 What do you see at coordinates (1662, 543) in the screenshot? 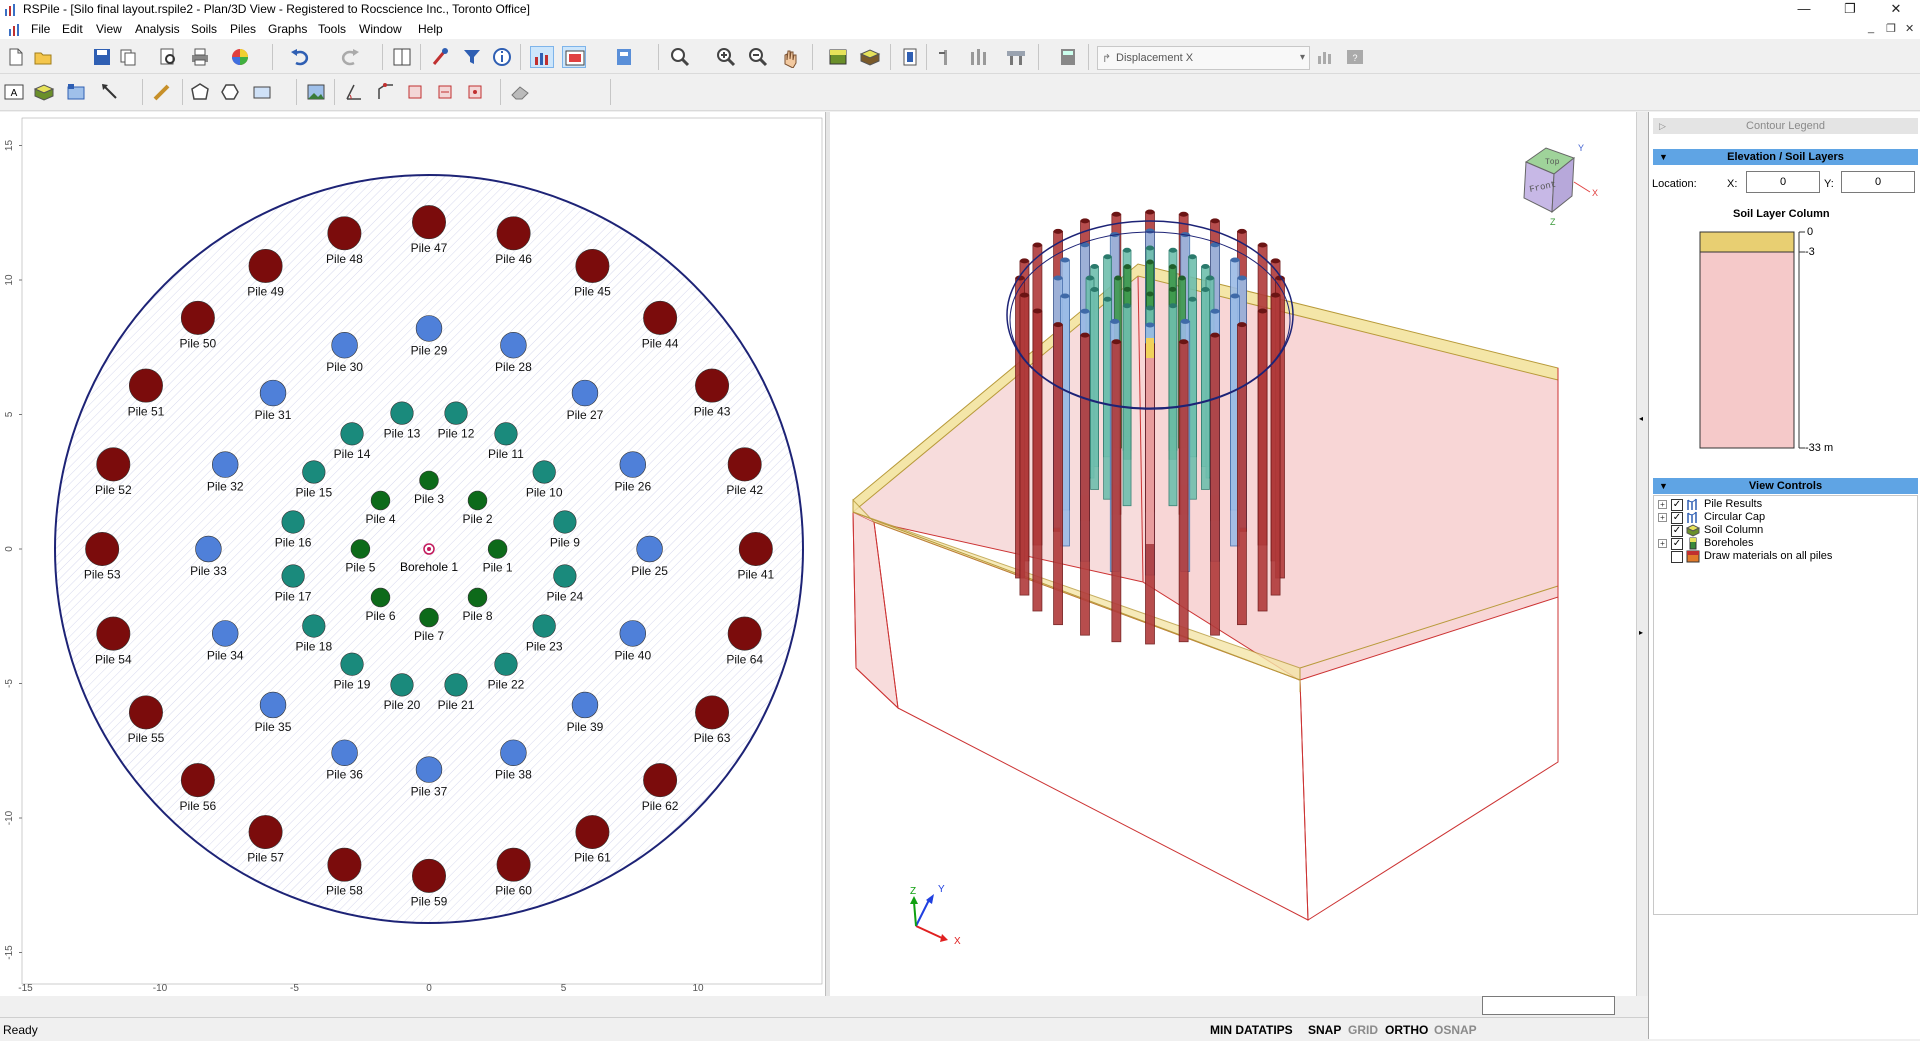
I see `expand-icon: +` at bounding box center [1662, 543].